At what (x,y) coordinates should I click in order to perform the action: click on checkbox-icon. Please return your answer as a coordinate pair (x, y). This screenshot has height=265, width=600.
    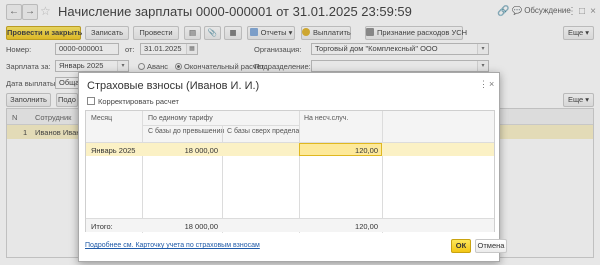
    Looking at the image, I should click on (91, 101).